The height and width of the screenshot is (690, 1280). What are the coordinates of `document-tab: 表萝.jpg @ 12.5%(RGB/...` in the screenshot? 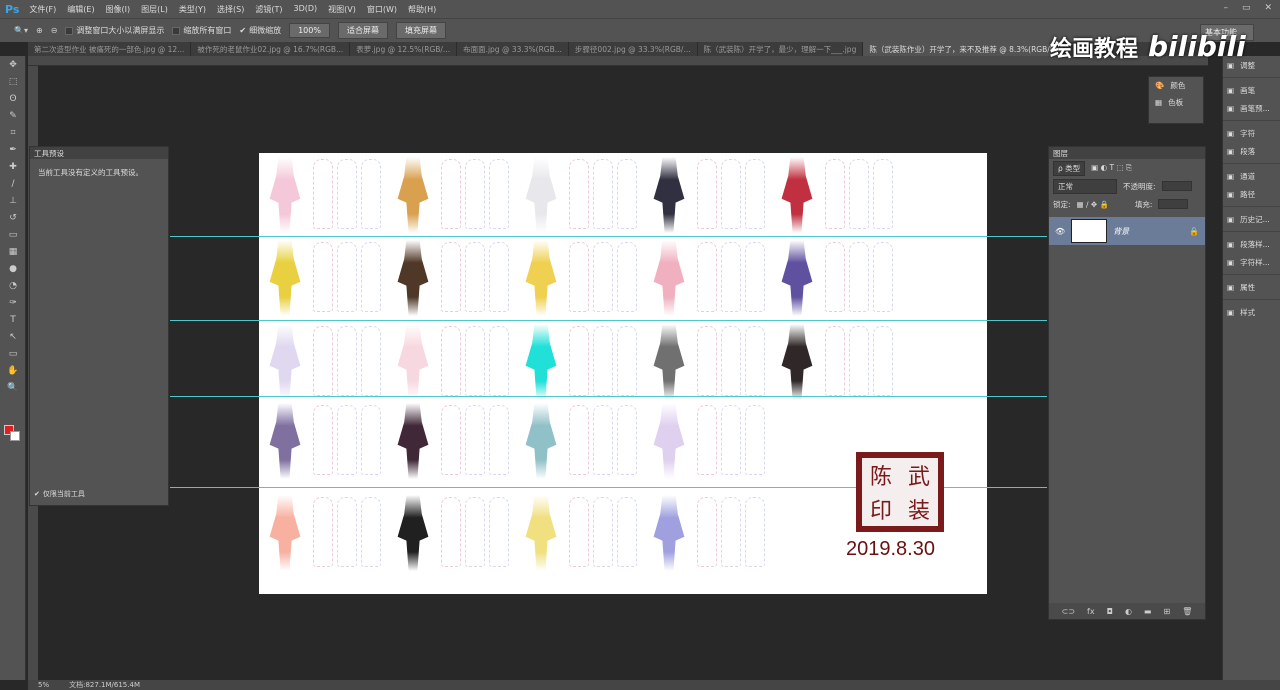 It's located at (404, 49).